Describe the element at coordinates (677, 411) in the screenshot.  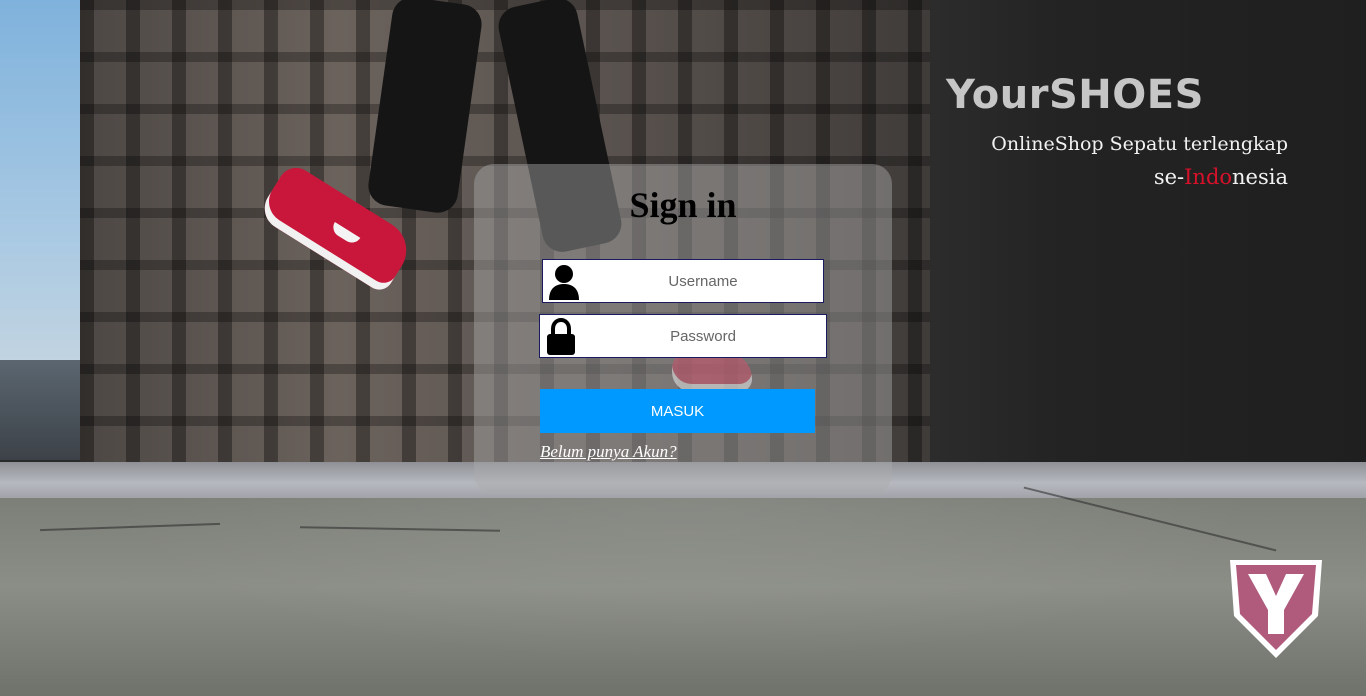
I see `masuk-button: MASUK` at that location.